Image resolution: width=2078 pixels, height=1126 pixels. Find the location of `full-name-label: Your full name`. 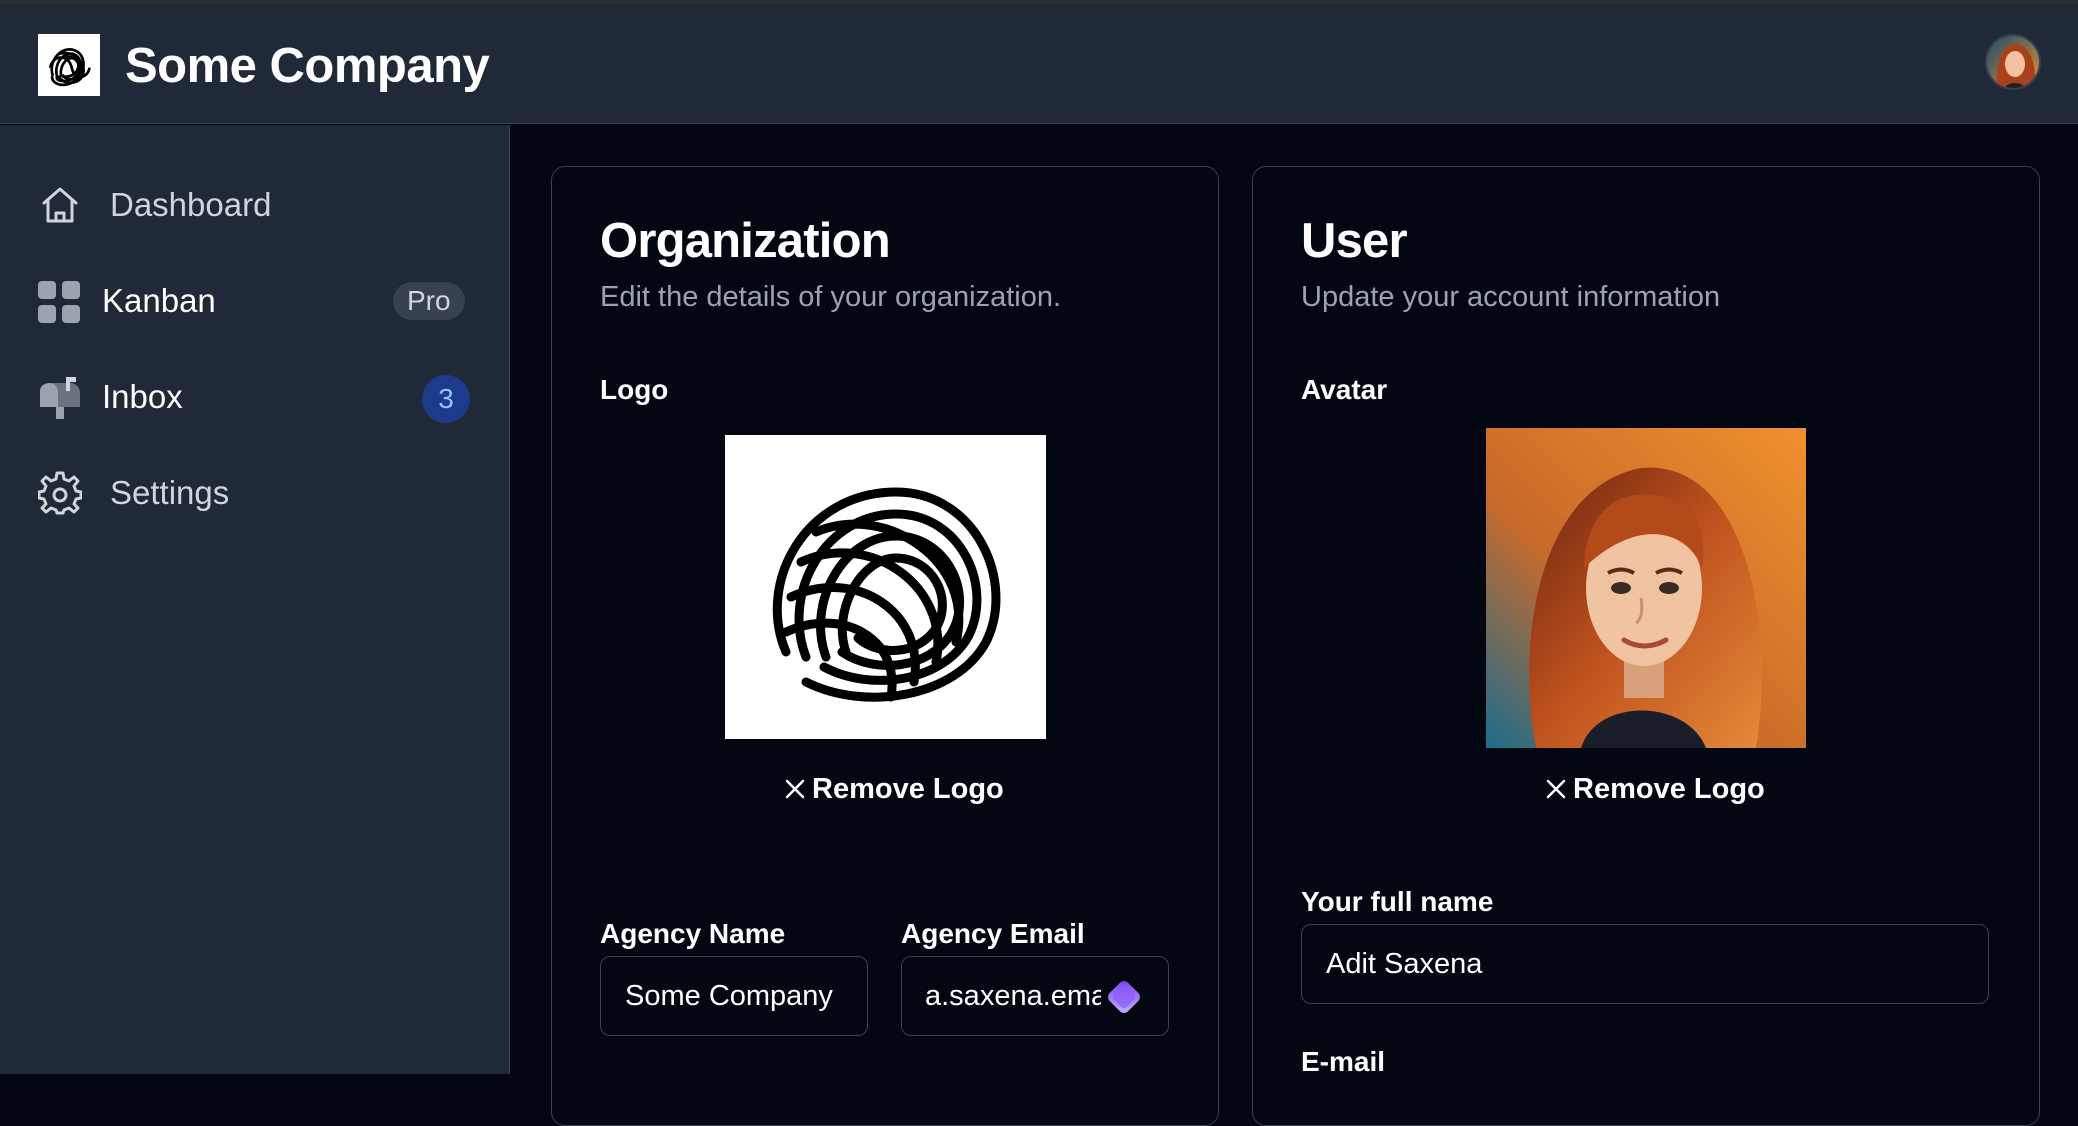

full-name-label: Your full name is located at coordinates (1397, 901).